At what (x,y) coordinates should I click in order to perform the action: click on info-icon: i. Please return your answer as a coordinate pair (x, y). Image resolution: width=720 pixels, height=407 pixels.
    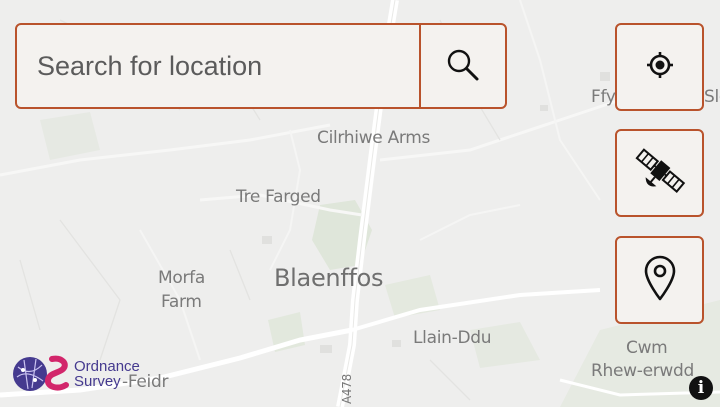
    Looking at the image, I should click on (701, 388).